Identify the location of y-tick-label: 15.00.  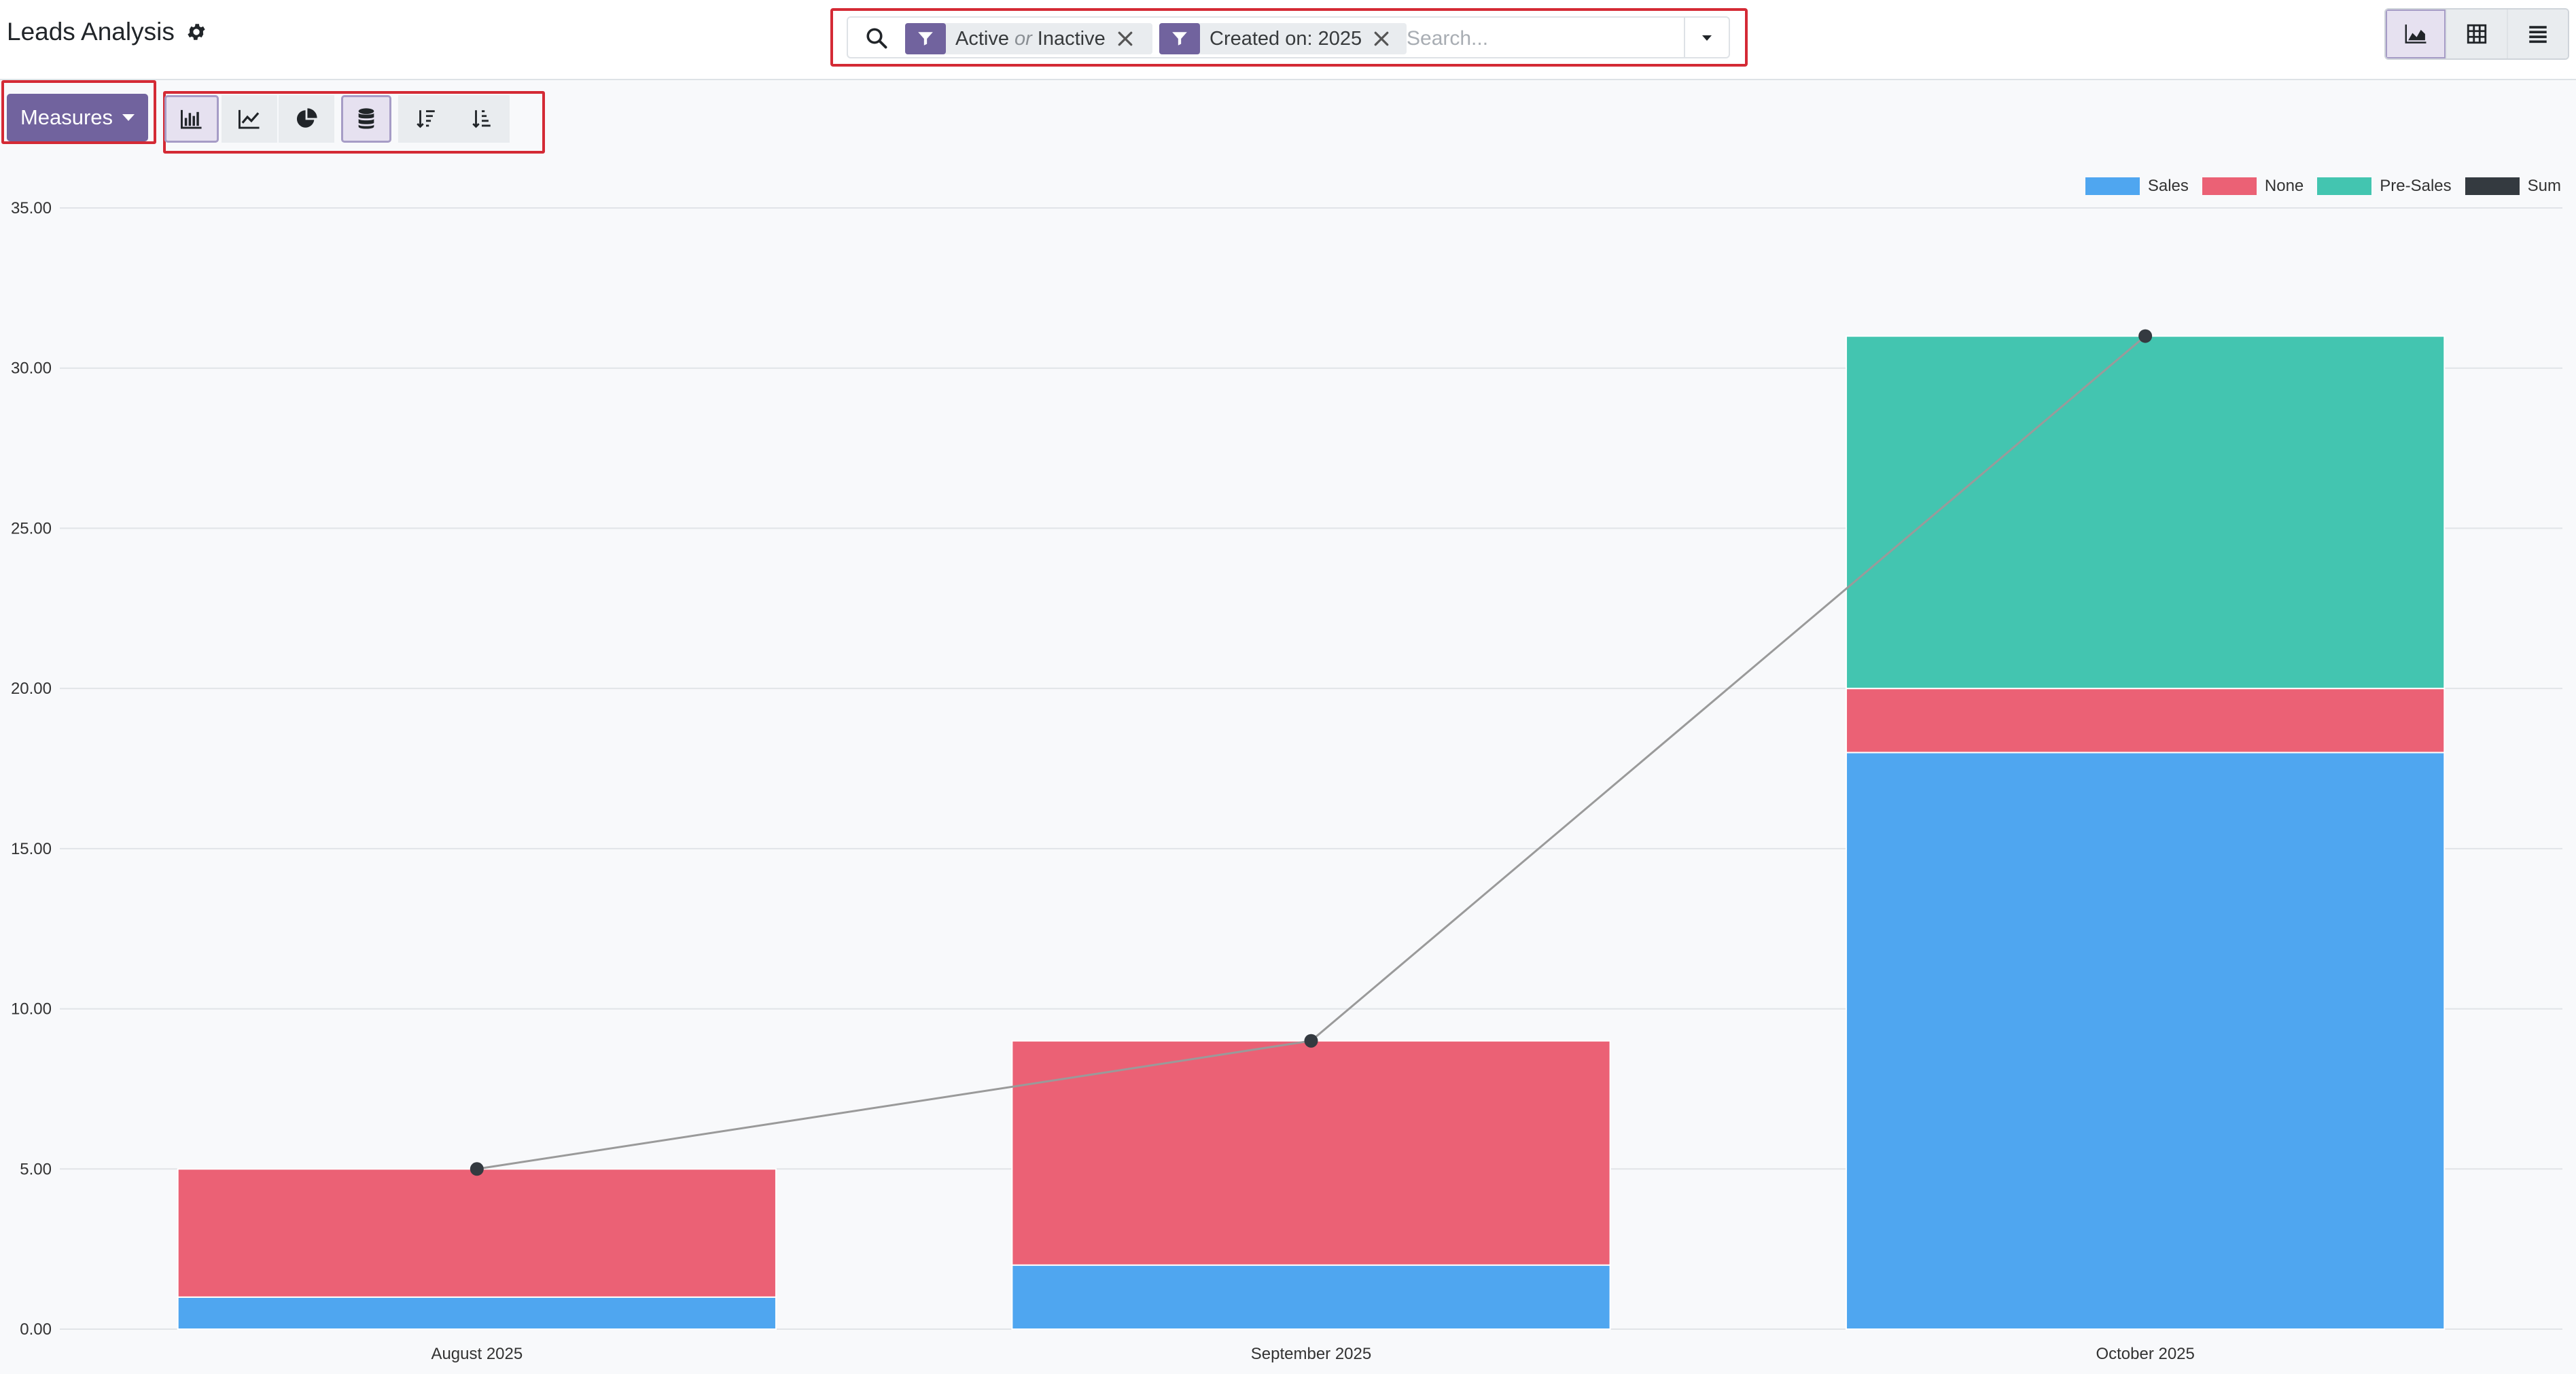
(31, 849).